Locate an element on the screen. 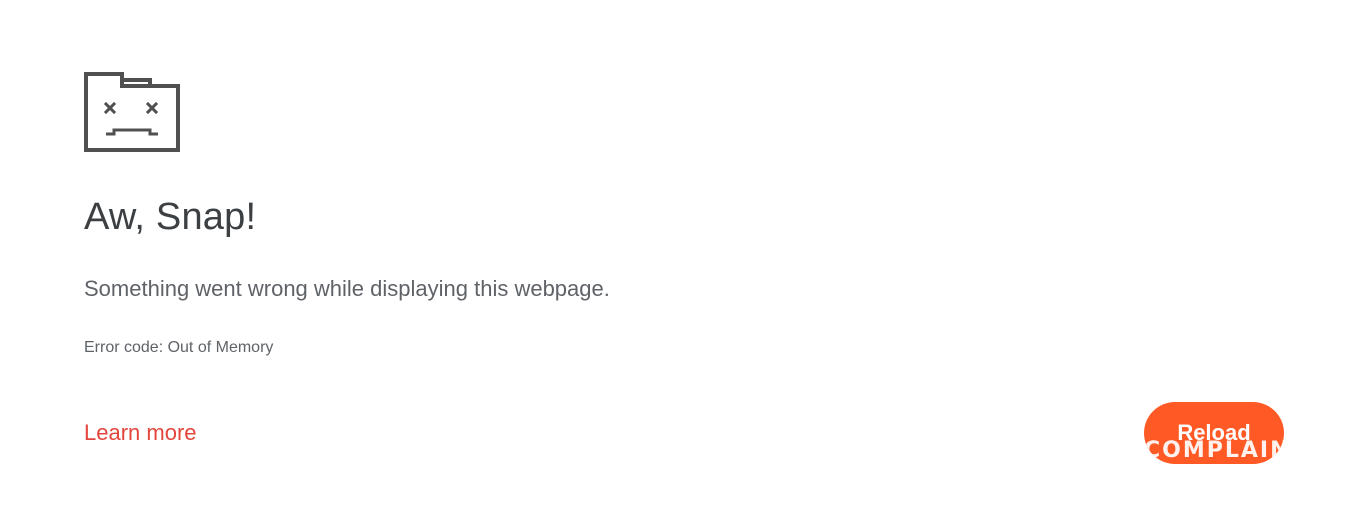 Image resolution: width=1346 pixels, height=506 pixels. watermark-text: COMPLAINT is located at coordinates (1214, 450).